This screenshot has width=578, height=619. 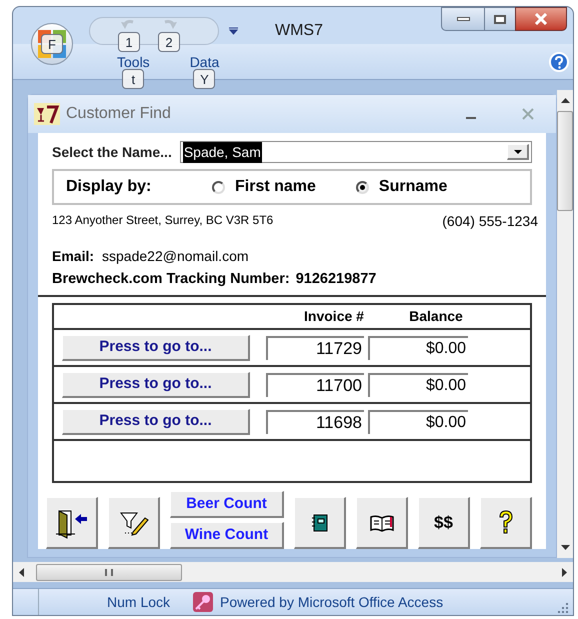 I want to click on maximize-button, so click(x=500, y=19).